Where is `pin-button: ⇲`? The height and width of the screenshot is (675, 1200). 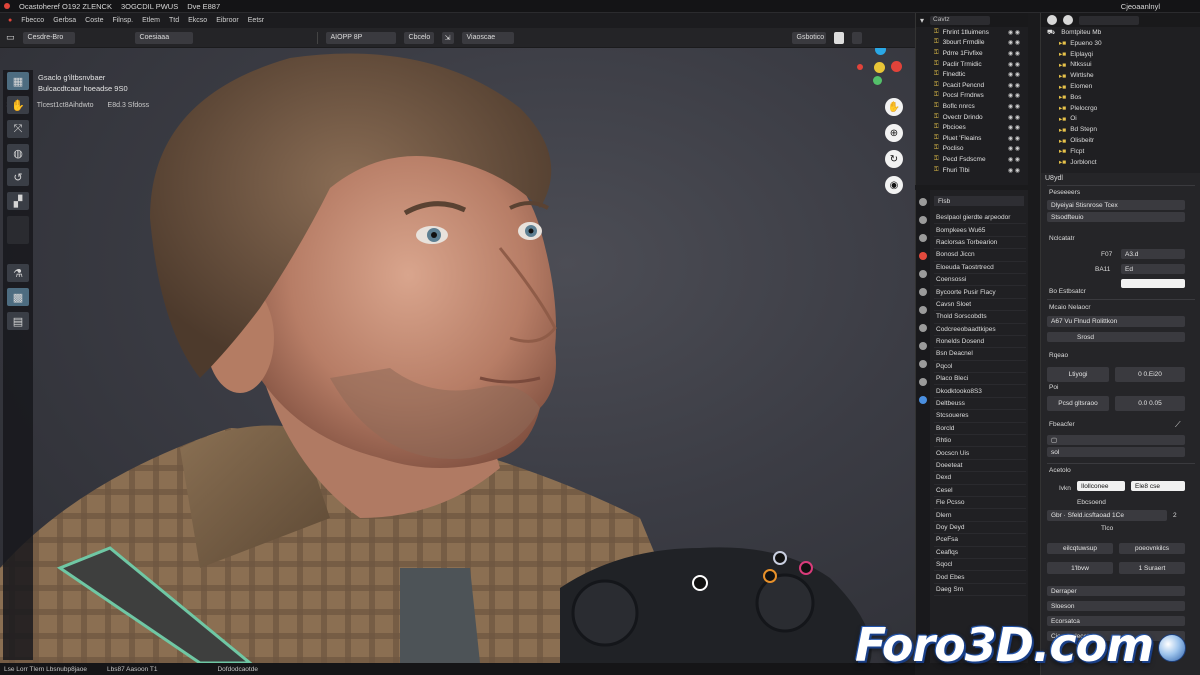 pin-button: ⇲ is located at coordinates (447, 37).